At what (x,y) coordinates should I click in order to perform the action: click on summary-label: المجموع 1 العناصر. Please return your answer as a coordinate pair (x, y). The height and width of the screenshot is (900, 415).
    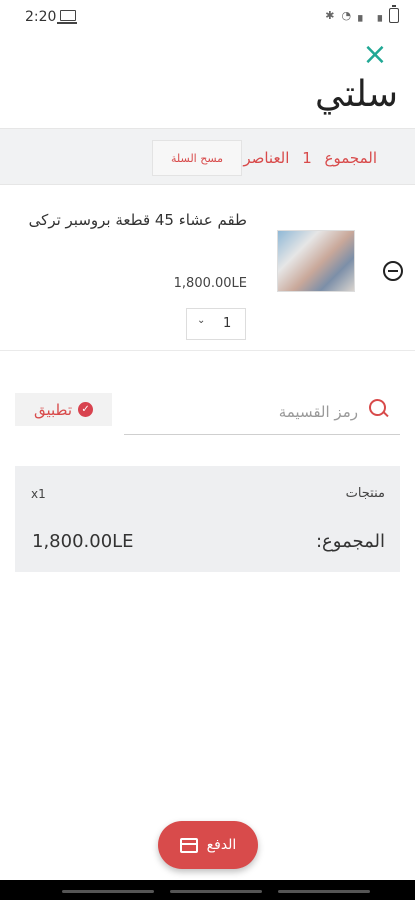
    Looking at the image, I should click on (310, 158).